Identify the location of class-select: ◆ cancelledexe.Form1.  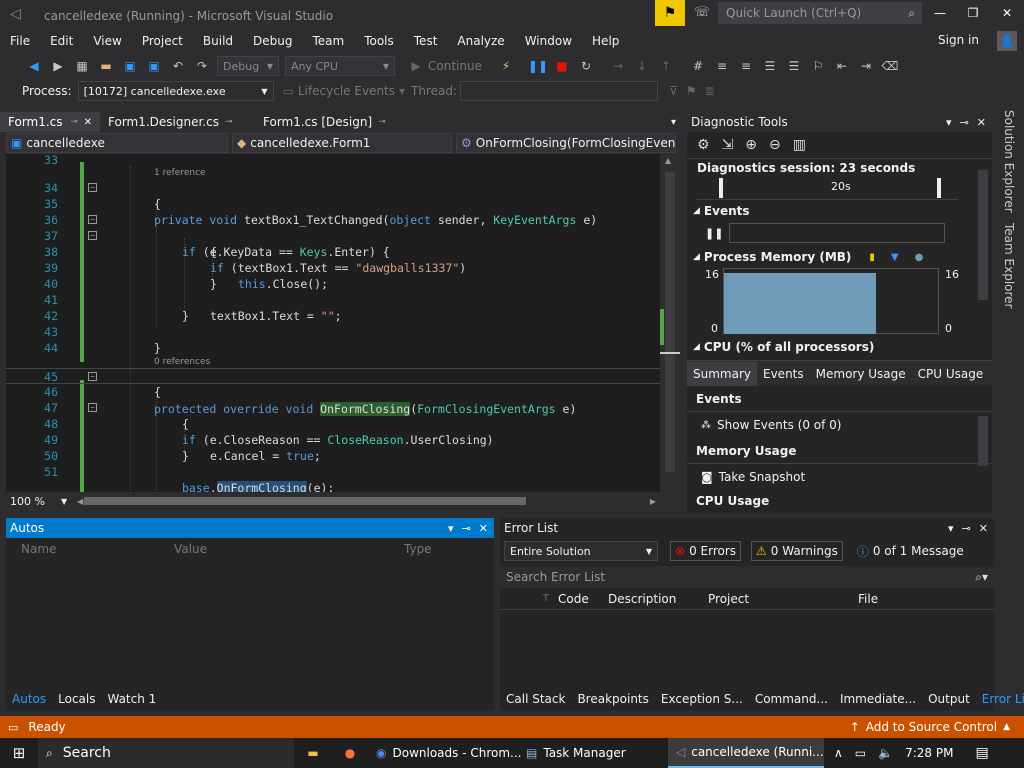
(342, 143).